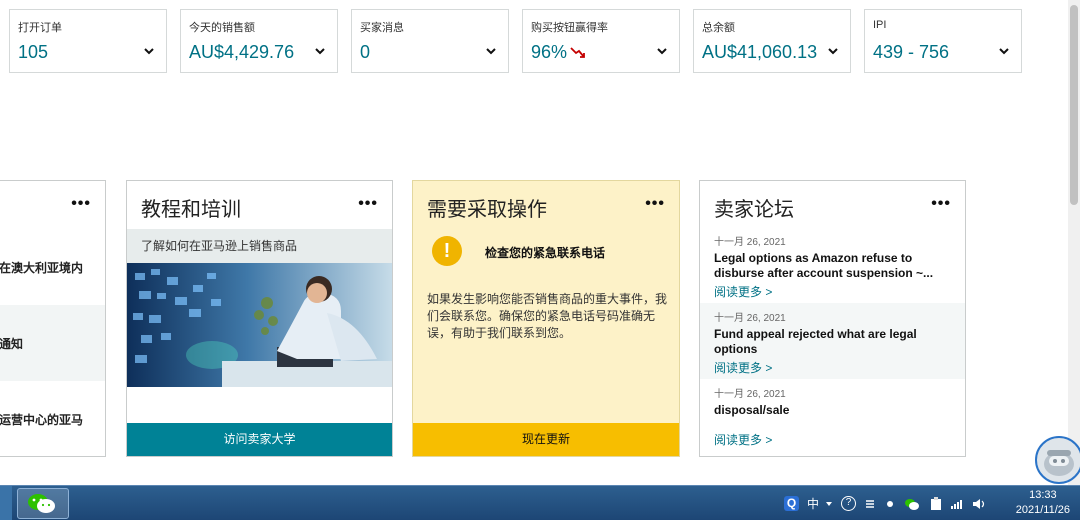 The width and height of the screenshot is (1080, 520). Describe the element at coordinates (12, 344) in the screenshot. I see `news-item-text: 通知` at that location.